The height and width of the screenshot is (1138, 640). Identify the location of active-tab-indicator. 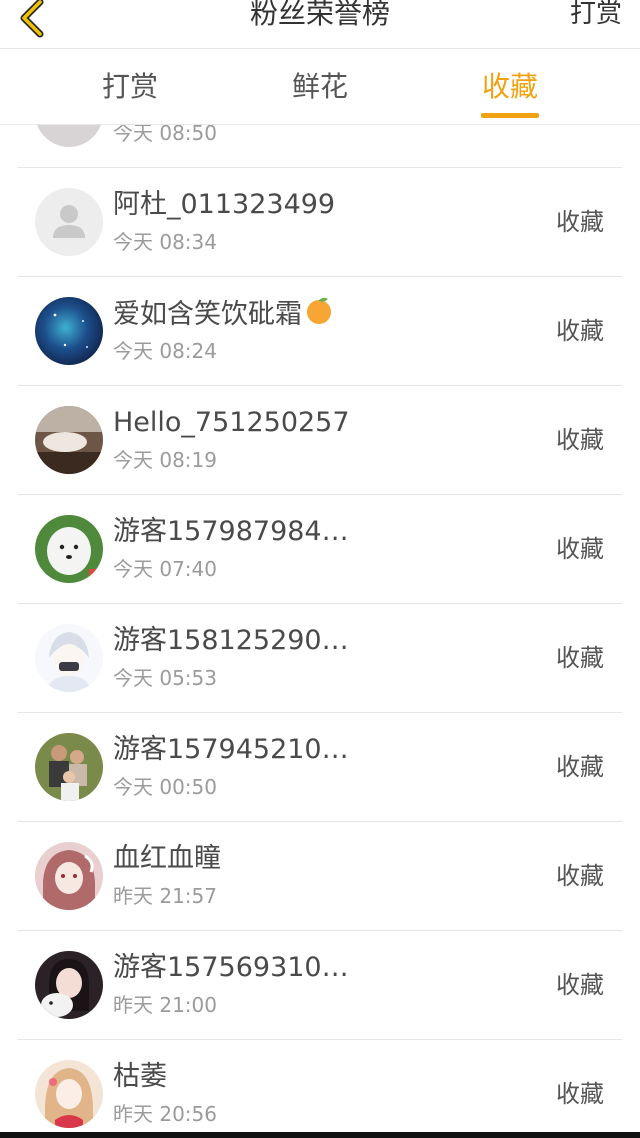
(510, 115).